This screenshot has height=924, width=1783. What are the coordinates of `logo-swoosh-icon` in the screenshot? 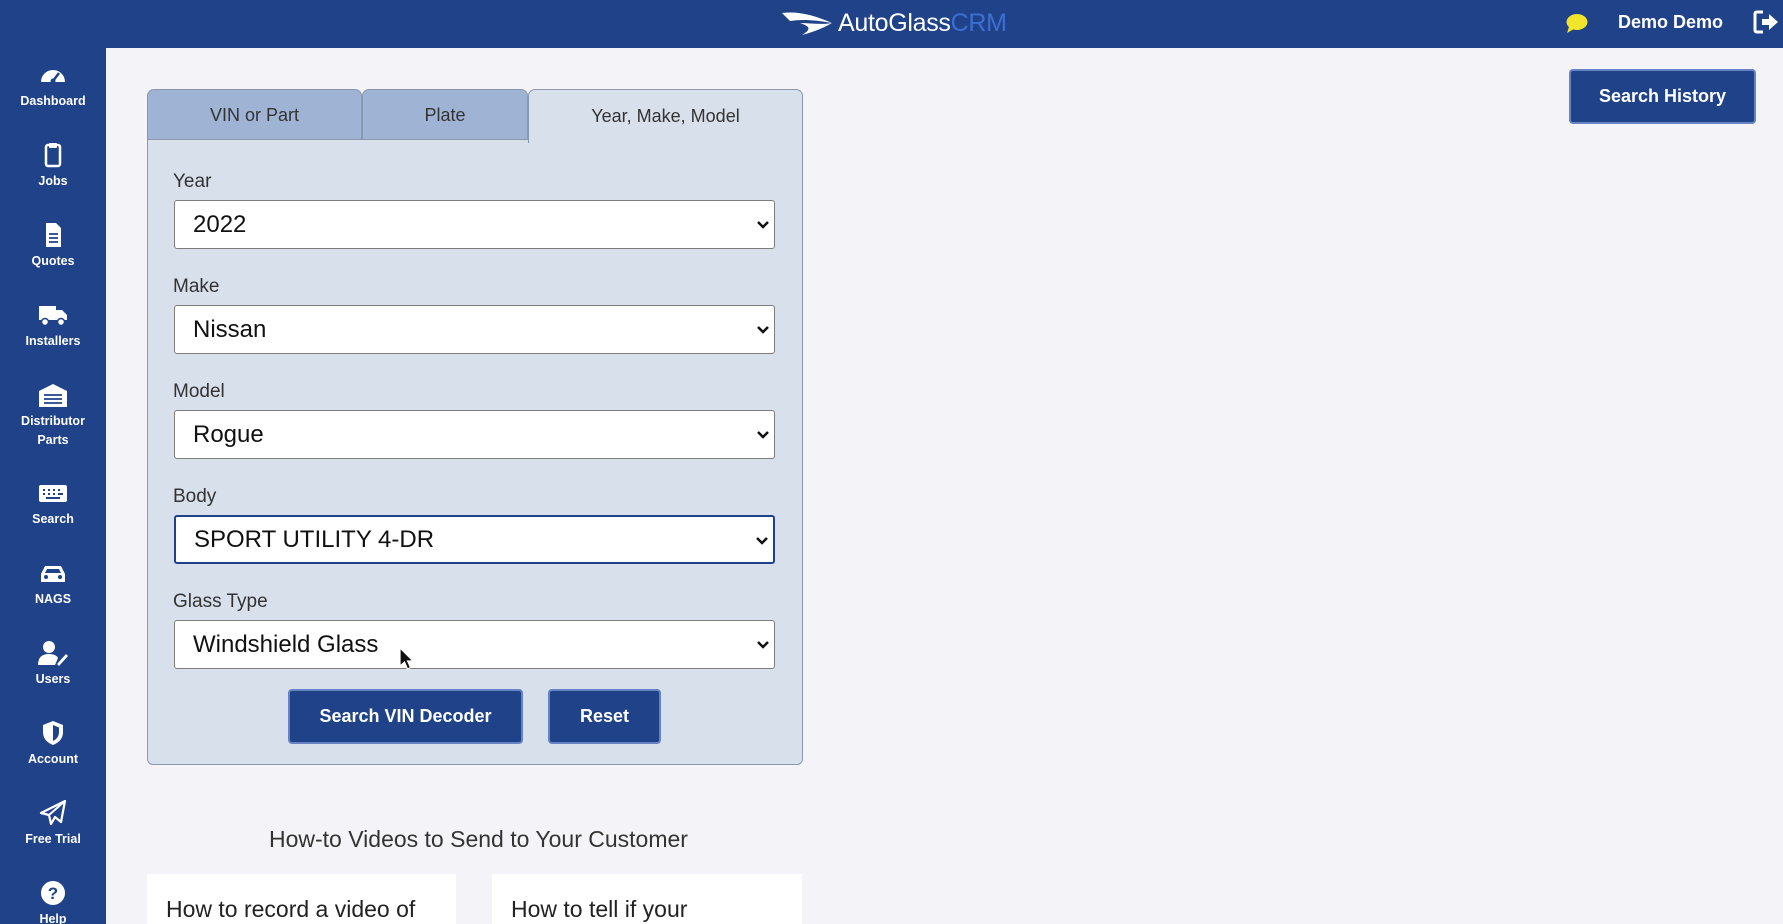 It's located at (807, 23).